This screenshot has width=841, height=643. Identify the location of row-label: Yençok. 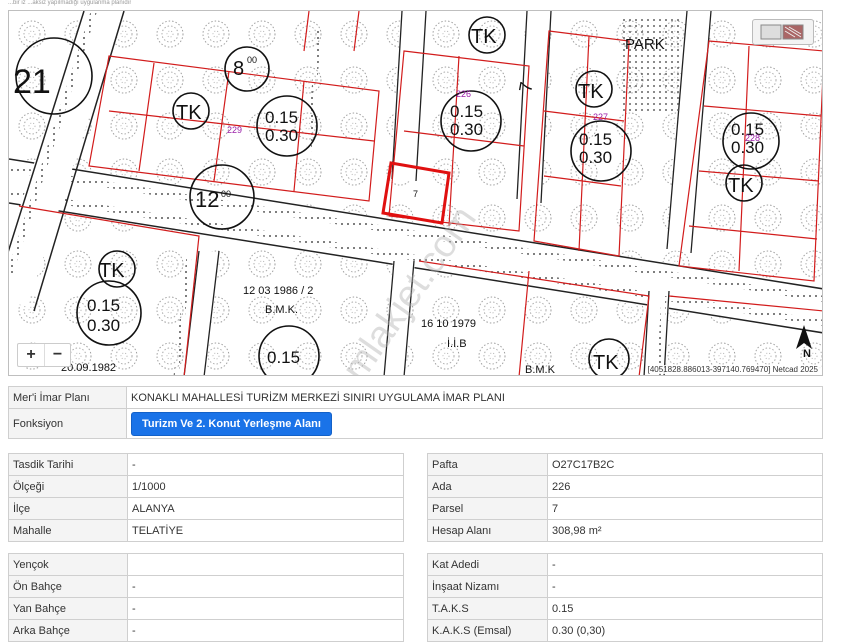
(68, 564).